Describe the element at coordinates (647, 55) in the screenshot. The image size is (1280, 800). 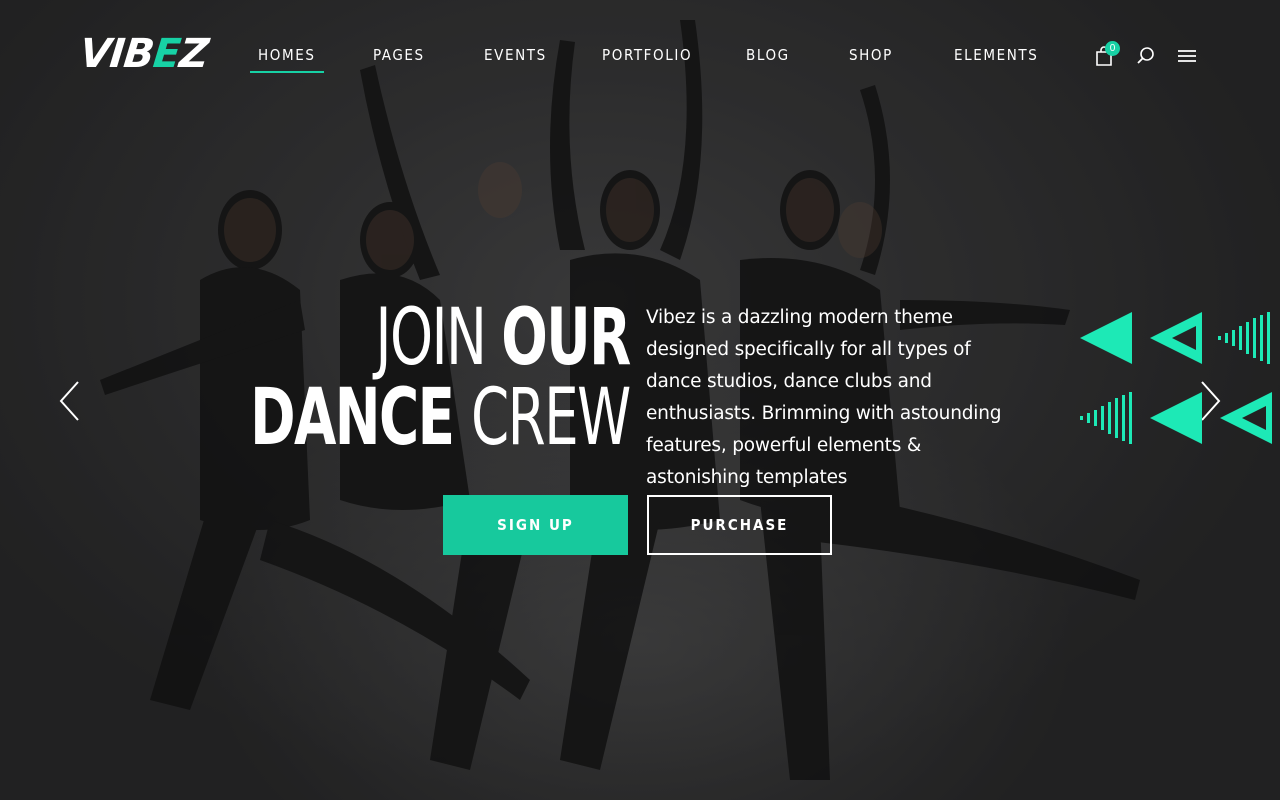
I see `nav-item-portfolio: PORTFOLIO` at that location.